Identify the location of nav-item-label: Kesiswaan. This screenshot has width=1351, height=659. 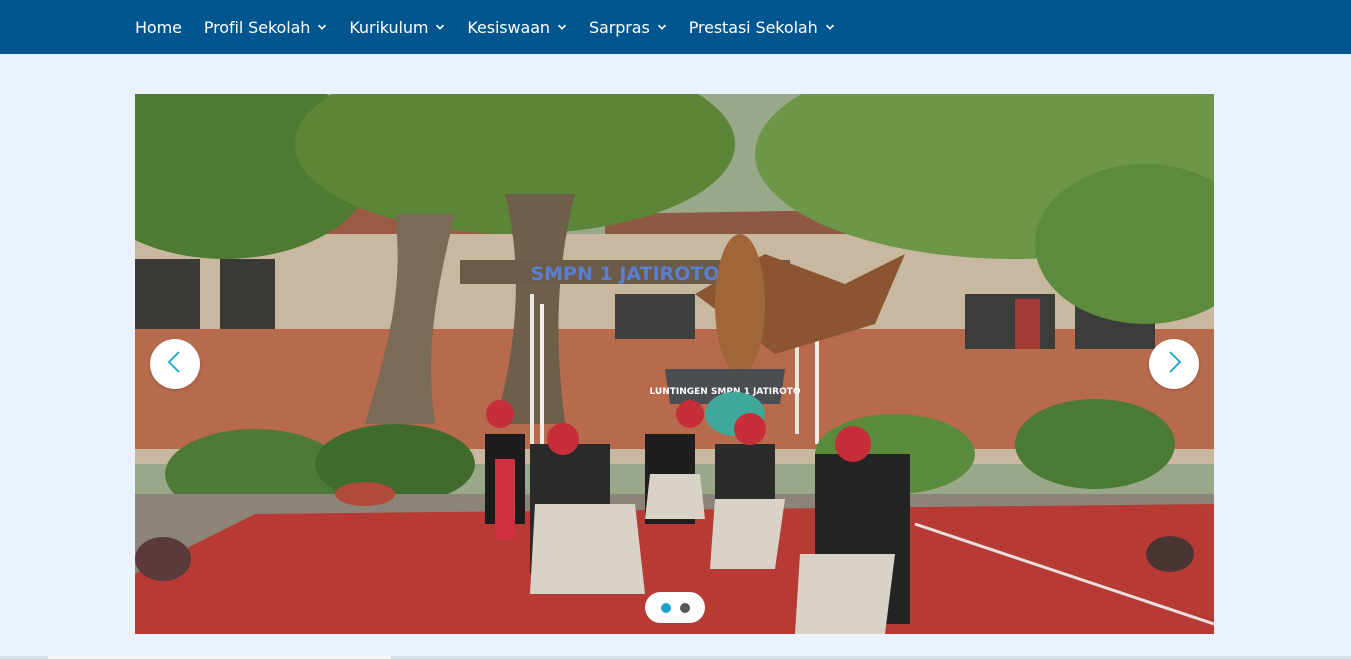
(508, 27).